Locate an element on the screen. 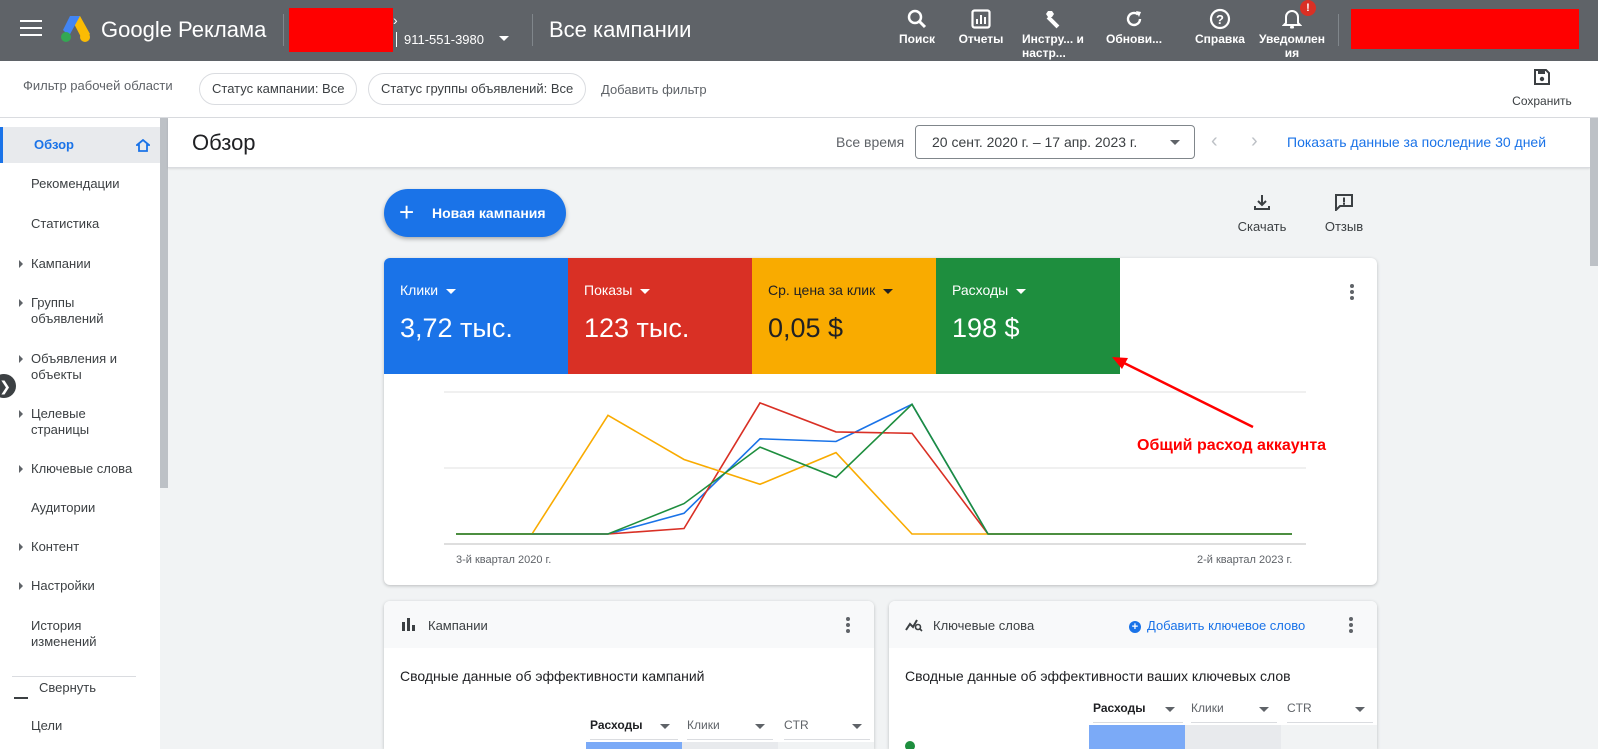 The width and height of the screenshot is (1598, 749). nav-goals: Цели is located at coordinates (80, 728).